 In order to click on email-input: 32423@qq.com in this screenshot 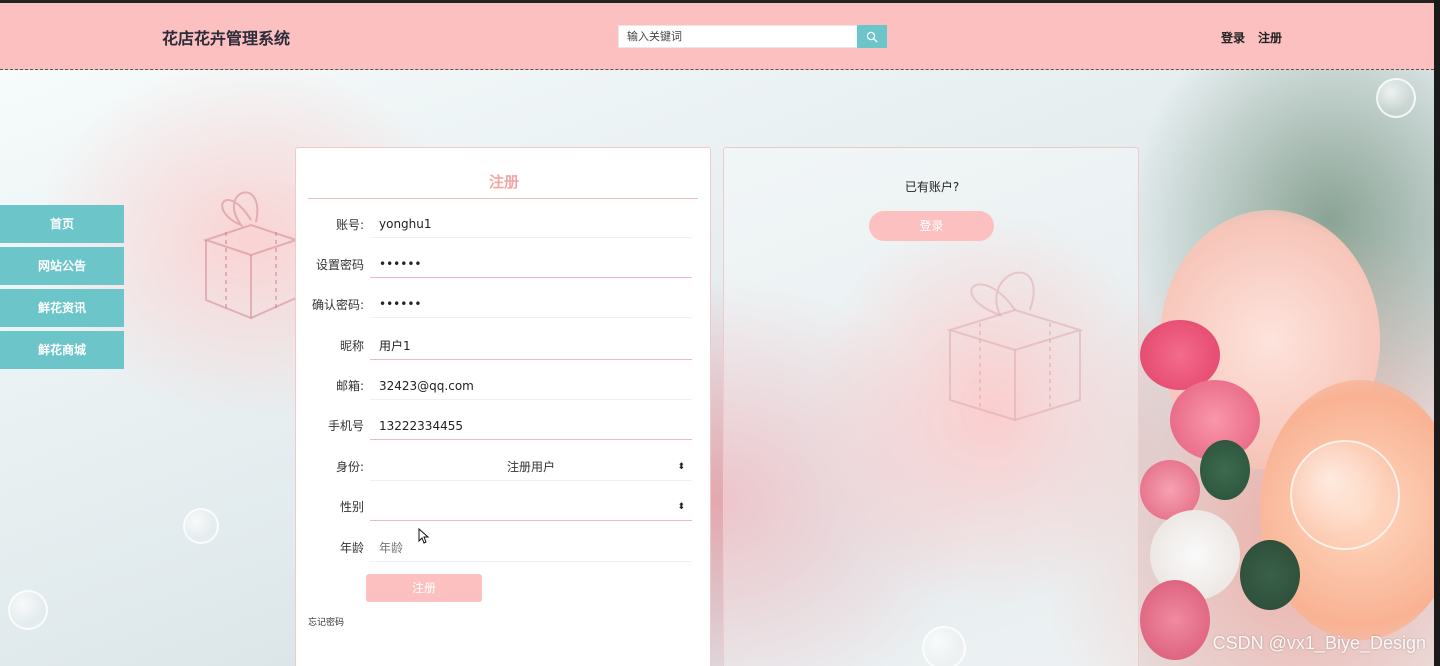, I will do `click(531, 386)`.